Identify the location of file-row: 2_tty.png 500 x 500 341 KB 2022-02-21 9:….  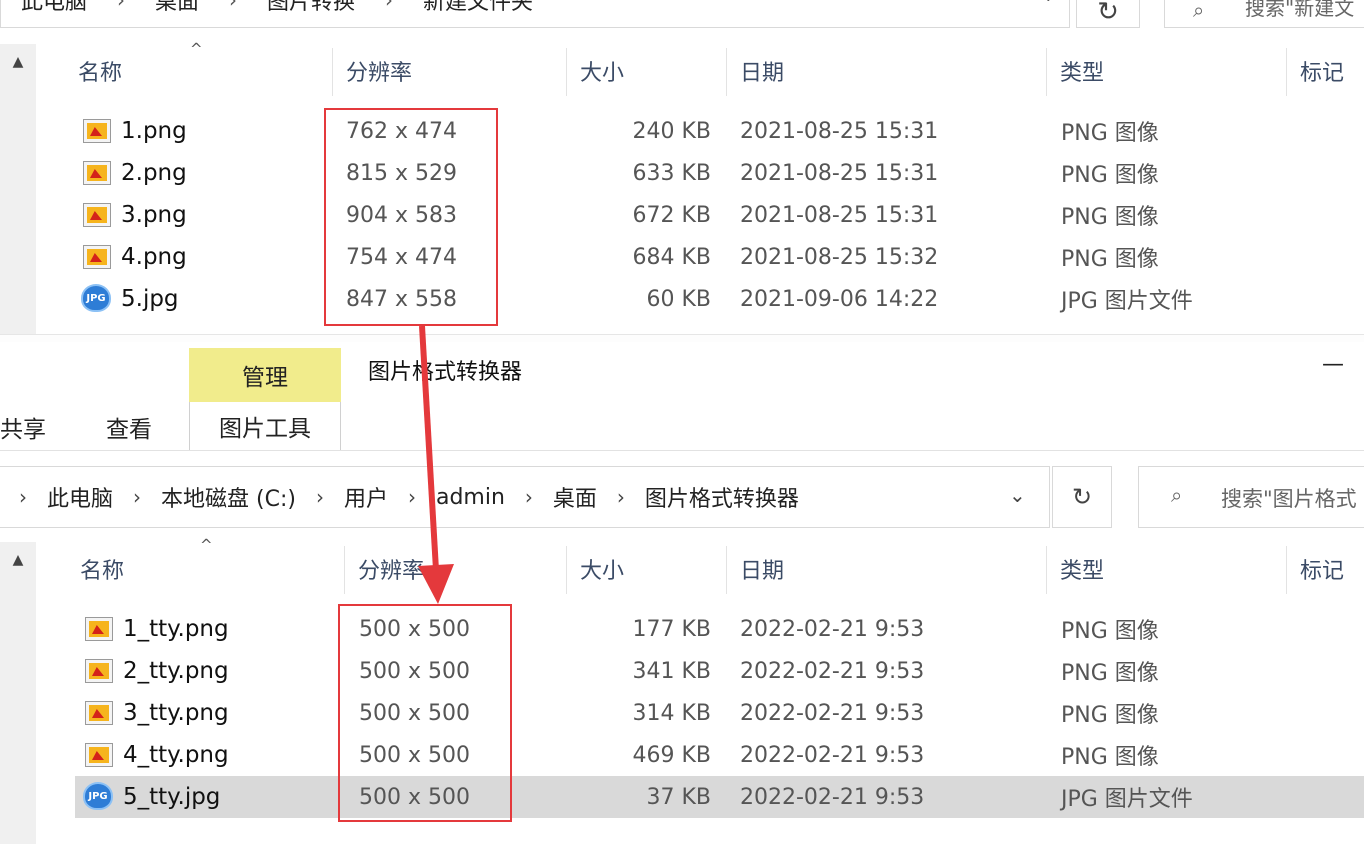
(719, 671).